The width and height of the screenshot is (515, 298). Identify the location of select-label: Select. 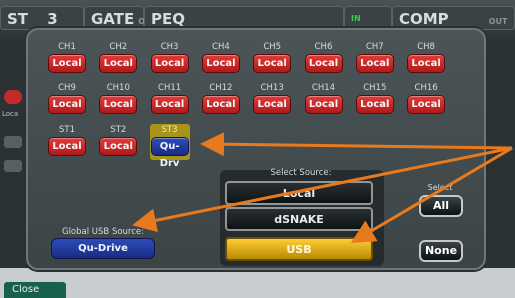
(440, 187).